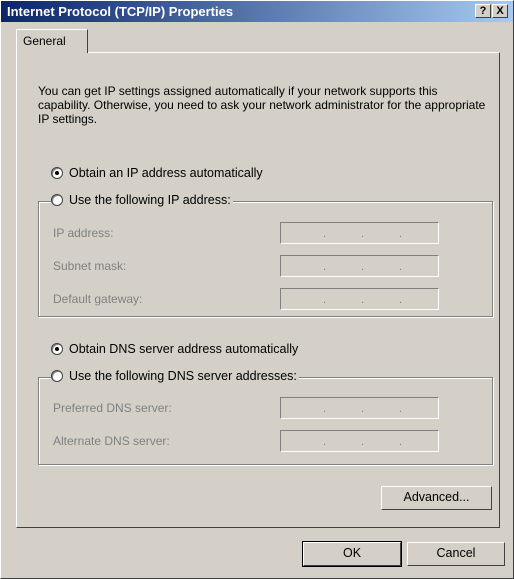  Describe the element at coordinates (150, 200) in the screenshot. I see `use-following-ip-label: Use the following IP address:` at that location.